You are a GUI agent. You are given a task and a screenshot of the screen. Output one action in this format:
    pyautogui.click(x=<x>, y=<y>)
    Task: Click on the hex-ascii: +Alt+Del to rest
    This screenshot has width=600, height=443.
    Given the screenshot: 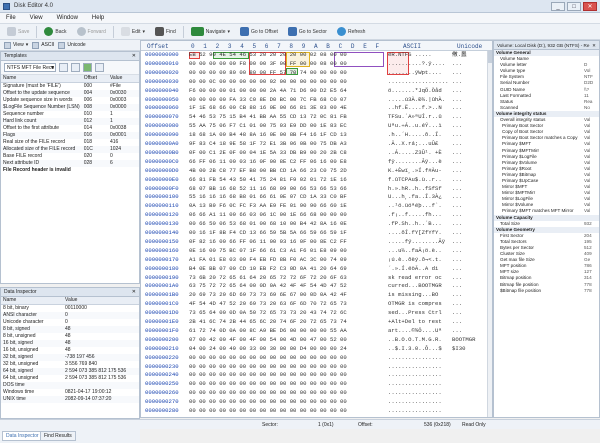 What is the action you would take?
    pyautogui.click(x=415, y=322)
    